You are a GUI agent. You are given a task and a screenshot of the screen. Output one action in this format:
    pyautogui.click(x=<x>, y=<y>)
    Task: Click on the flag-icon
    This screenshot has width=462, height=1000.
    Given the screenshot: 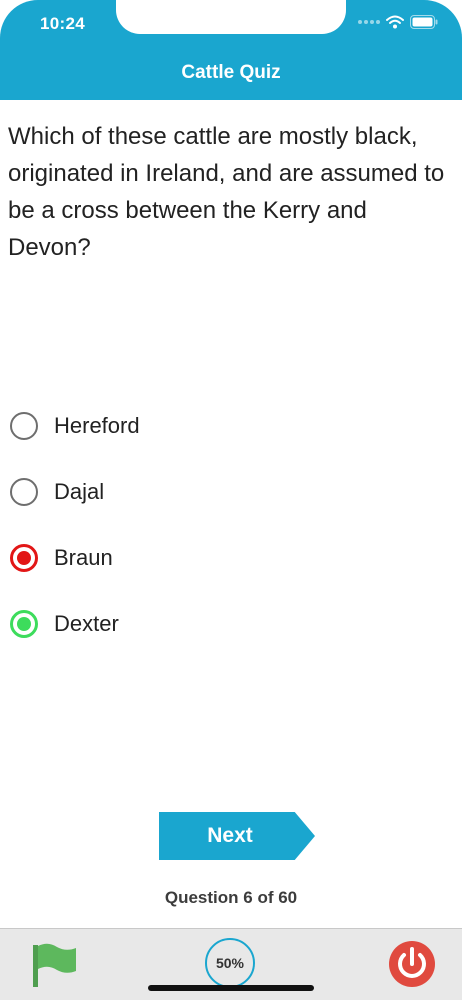 What is the action you would take?
    pyautogui.click(x=54, y=964)
    